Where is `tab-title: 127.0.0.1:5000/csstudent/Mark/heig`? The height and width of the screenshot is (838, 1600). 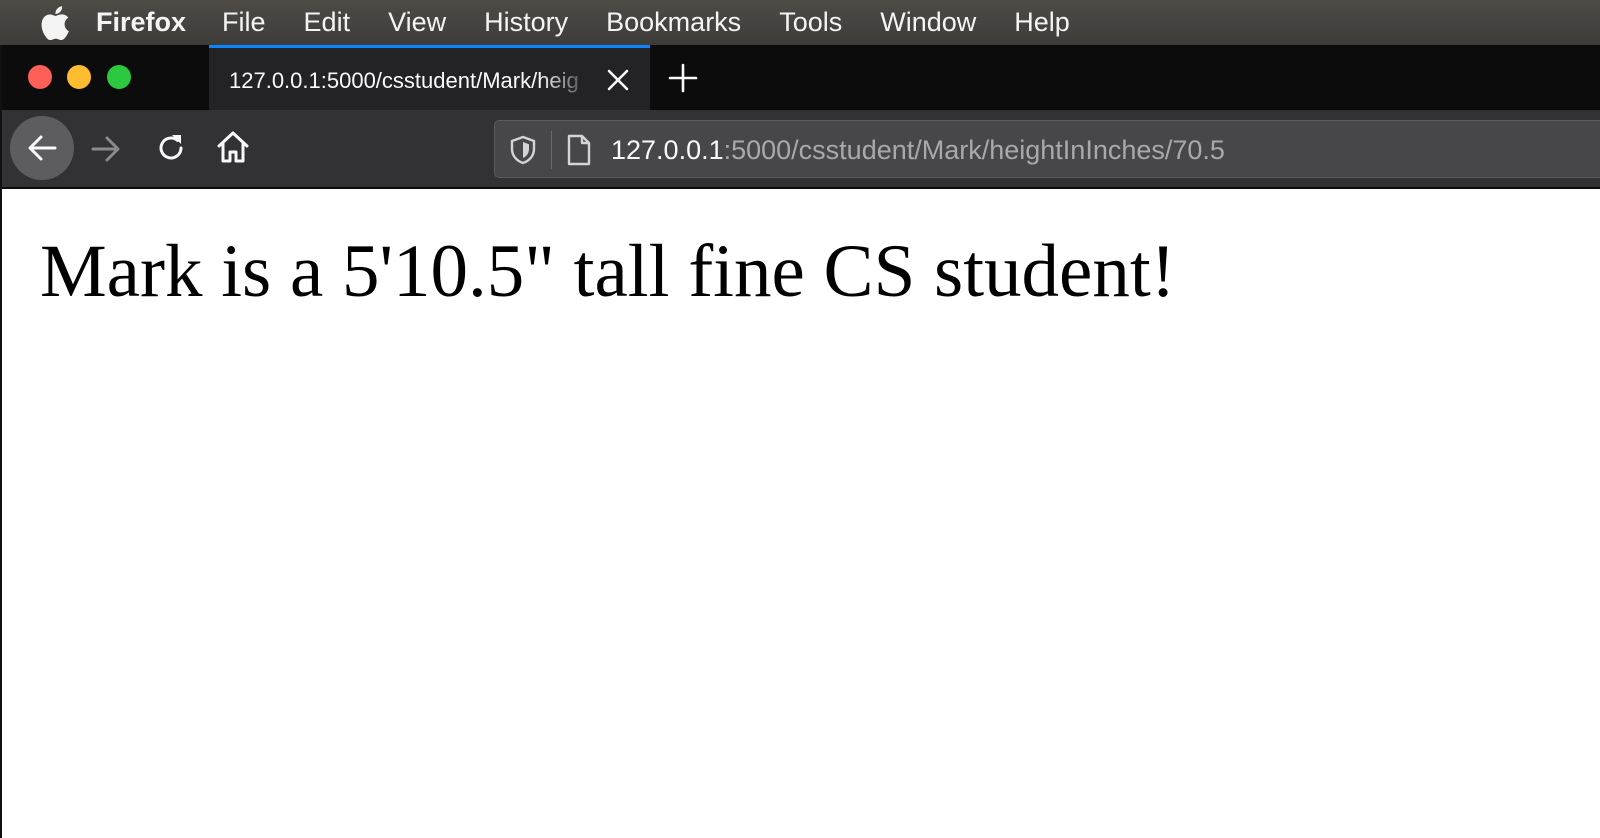 tab-title: 127.0.0.1:5000/csstudent/Mark/heig is located at coordinates (404, 80).